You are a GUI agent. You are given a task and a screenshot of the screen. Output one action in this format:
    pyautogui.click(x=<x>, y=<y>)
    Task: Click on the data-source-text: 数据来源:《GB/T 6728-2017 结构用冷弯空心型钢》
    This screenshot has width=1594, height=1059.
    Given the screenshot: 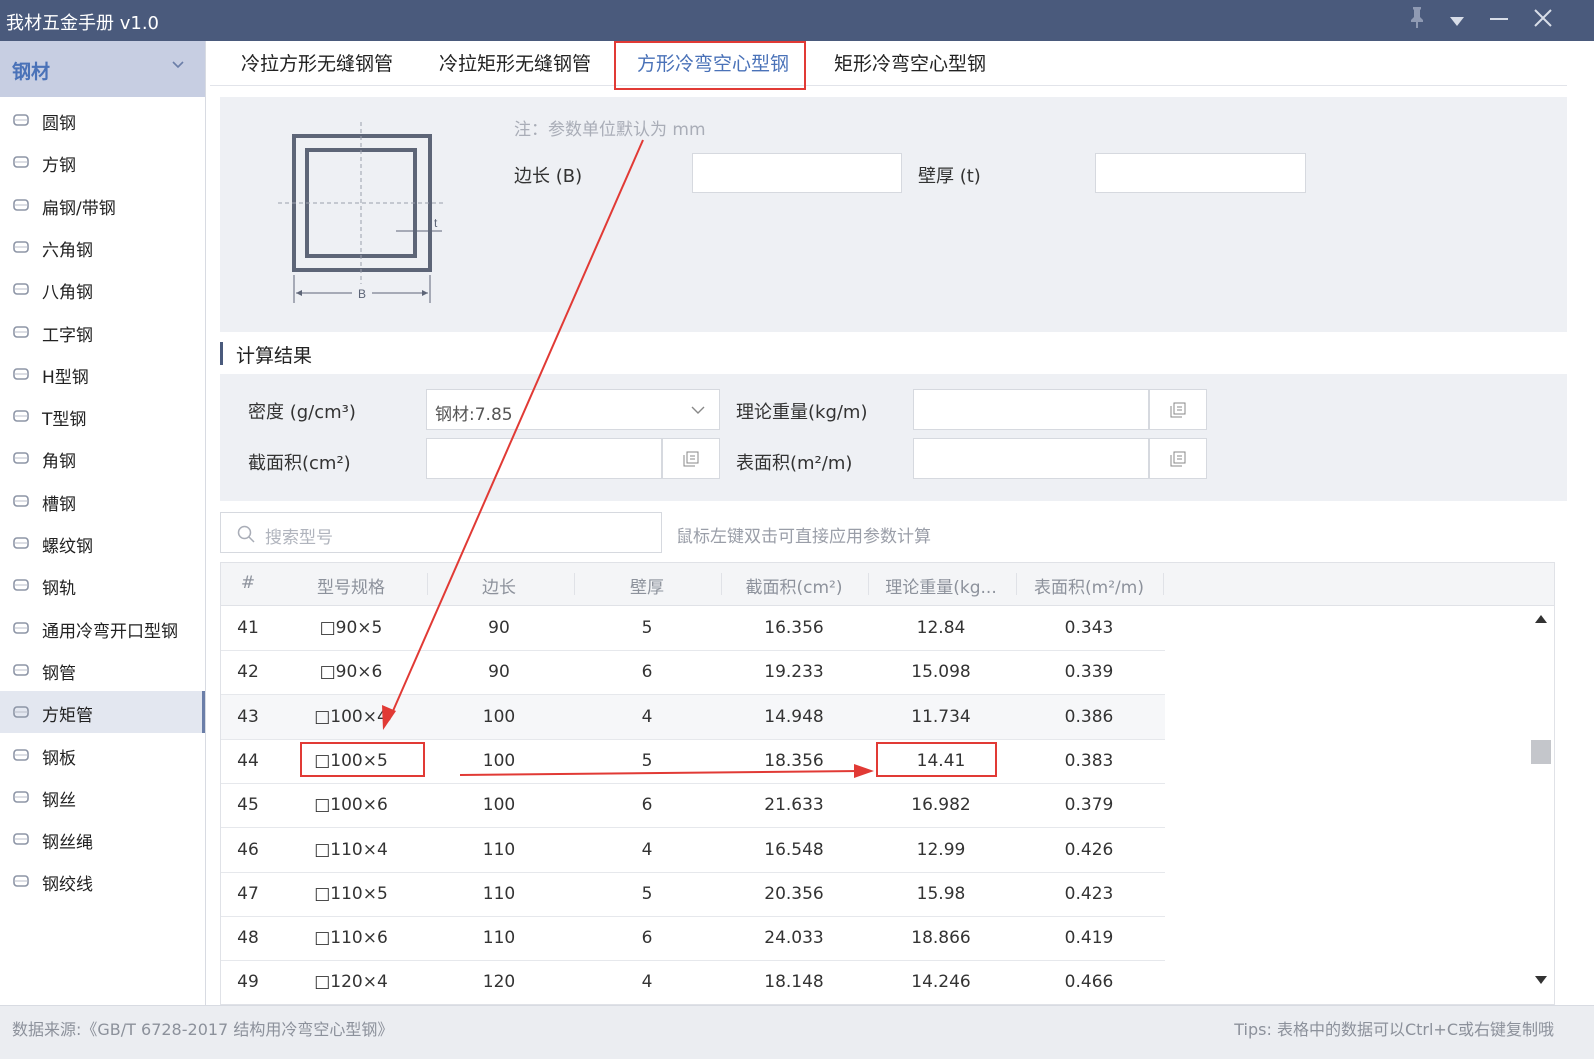 What is the action you would take?
    pyautogui.click(x=203, y=1029)
    